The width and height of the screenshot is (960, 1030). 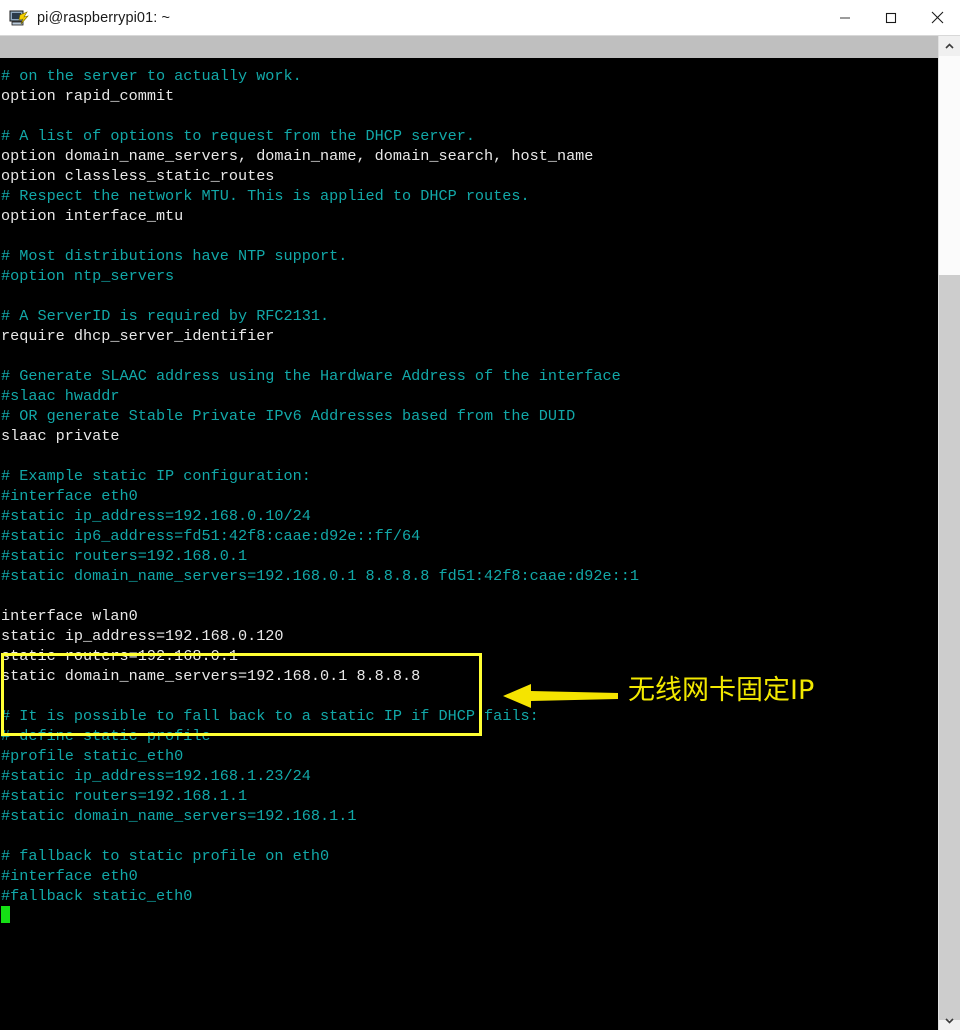 What do you see at coordinates (92, 216) in the screenshot?
I see `editor-line: option interface_mtu` at bounding box center [92, 216].